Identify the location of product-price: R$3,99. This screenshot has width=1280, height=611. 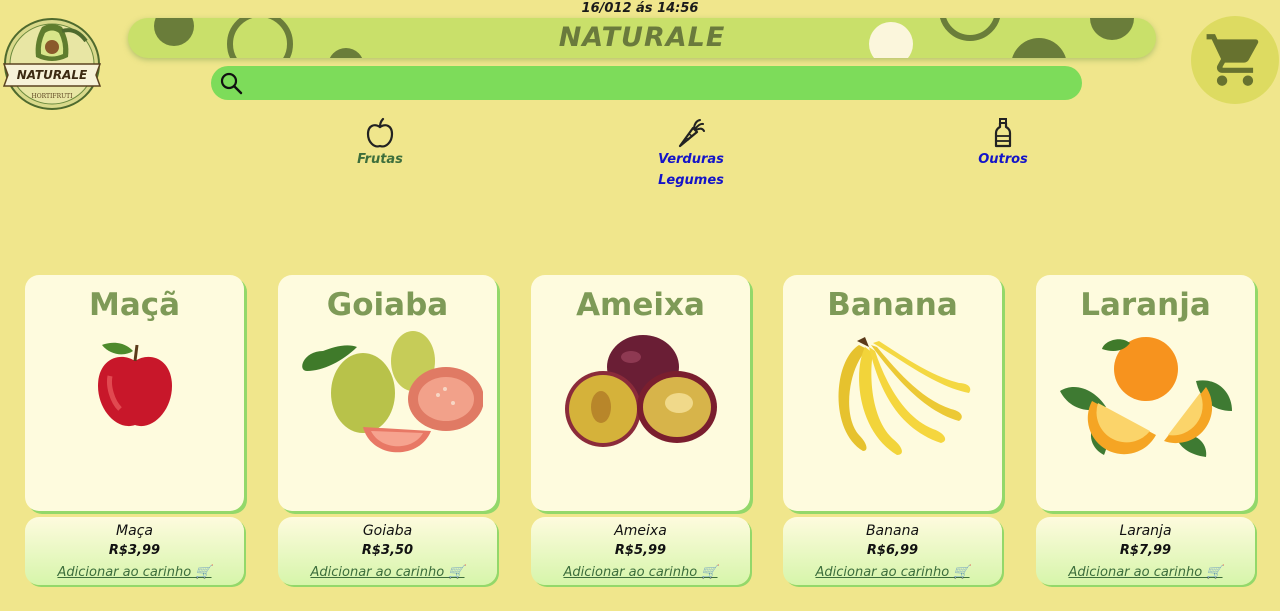
(134, 550).